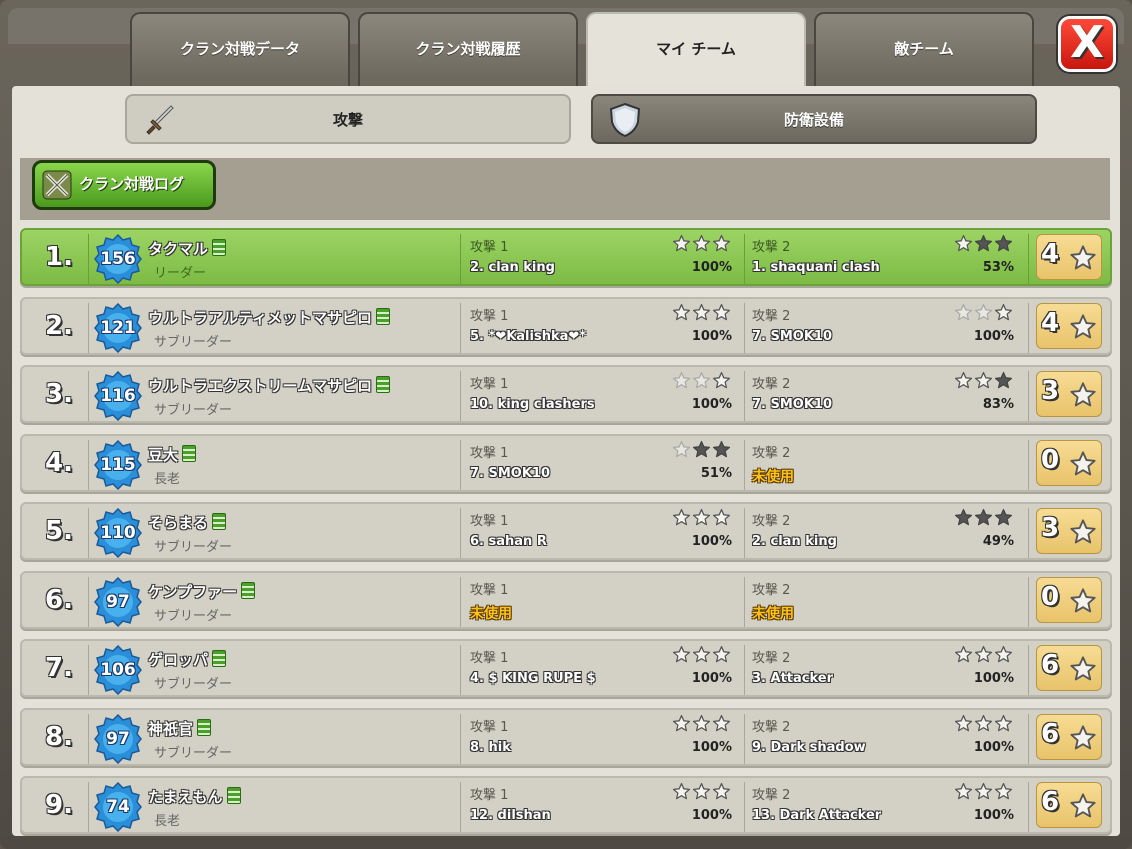 Image resolution: width=1132 pixels, height=849 pixels. What do you see at coordinates (566, 462) in the screenshot?
I see `member-row: 4. 115 豆大 長老 攻撃 1 7. SMOK10 51% 攻撃 2 未使用 0` at bounding box center [566, 462].